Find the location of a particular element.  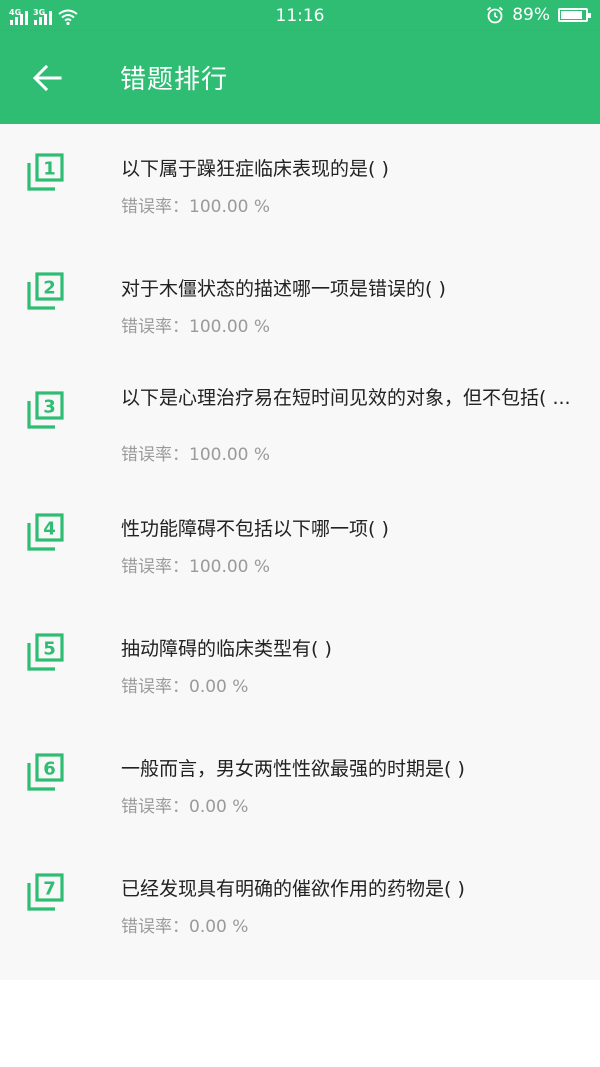

rank-number: 5 is located at coordinates (49, 649).